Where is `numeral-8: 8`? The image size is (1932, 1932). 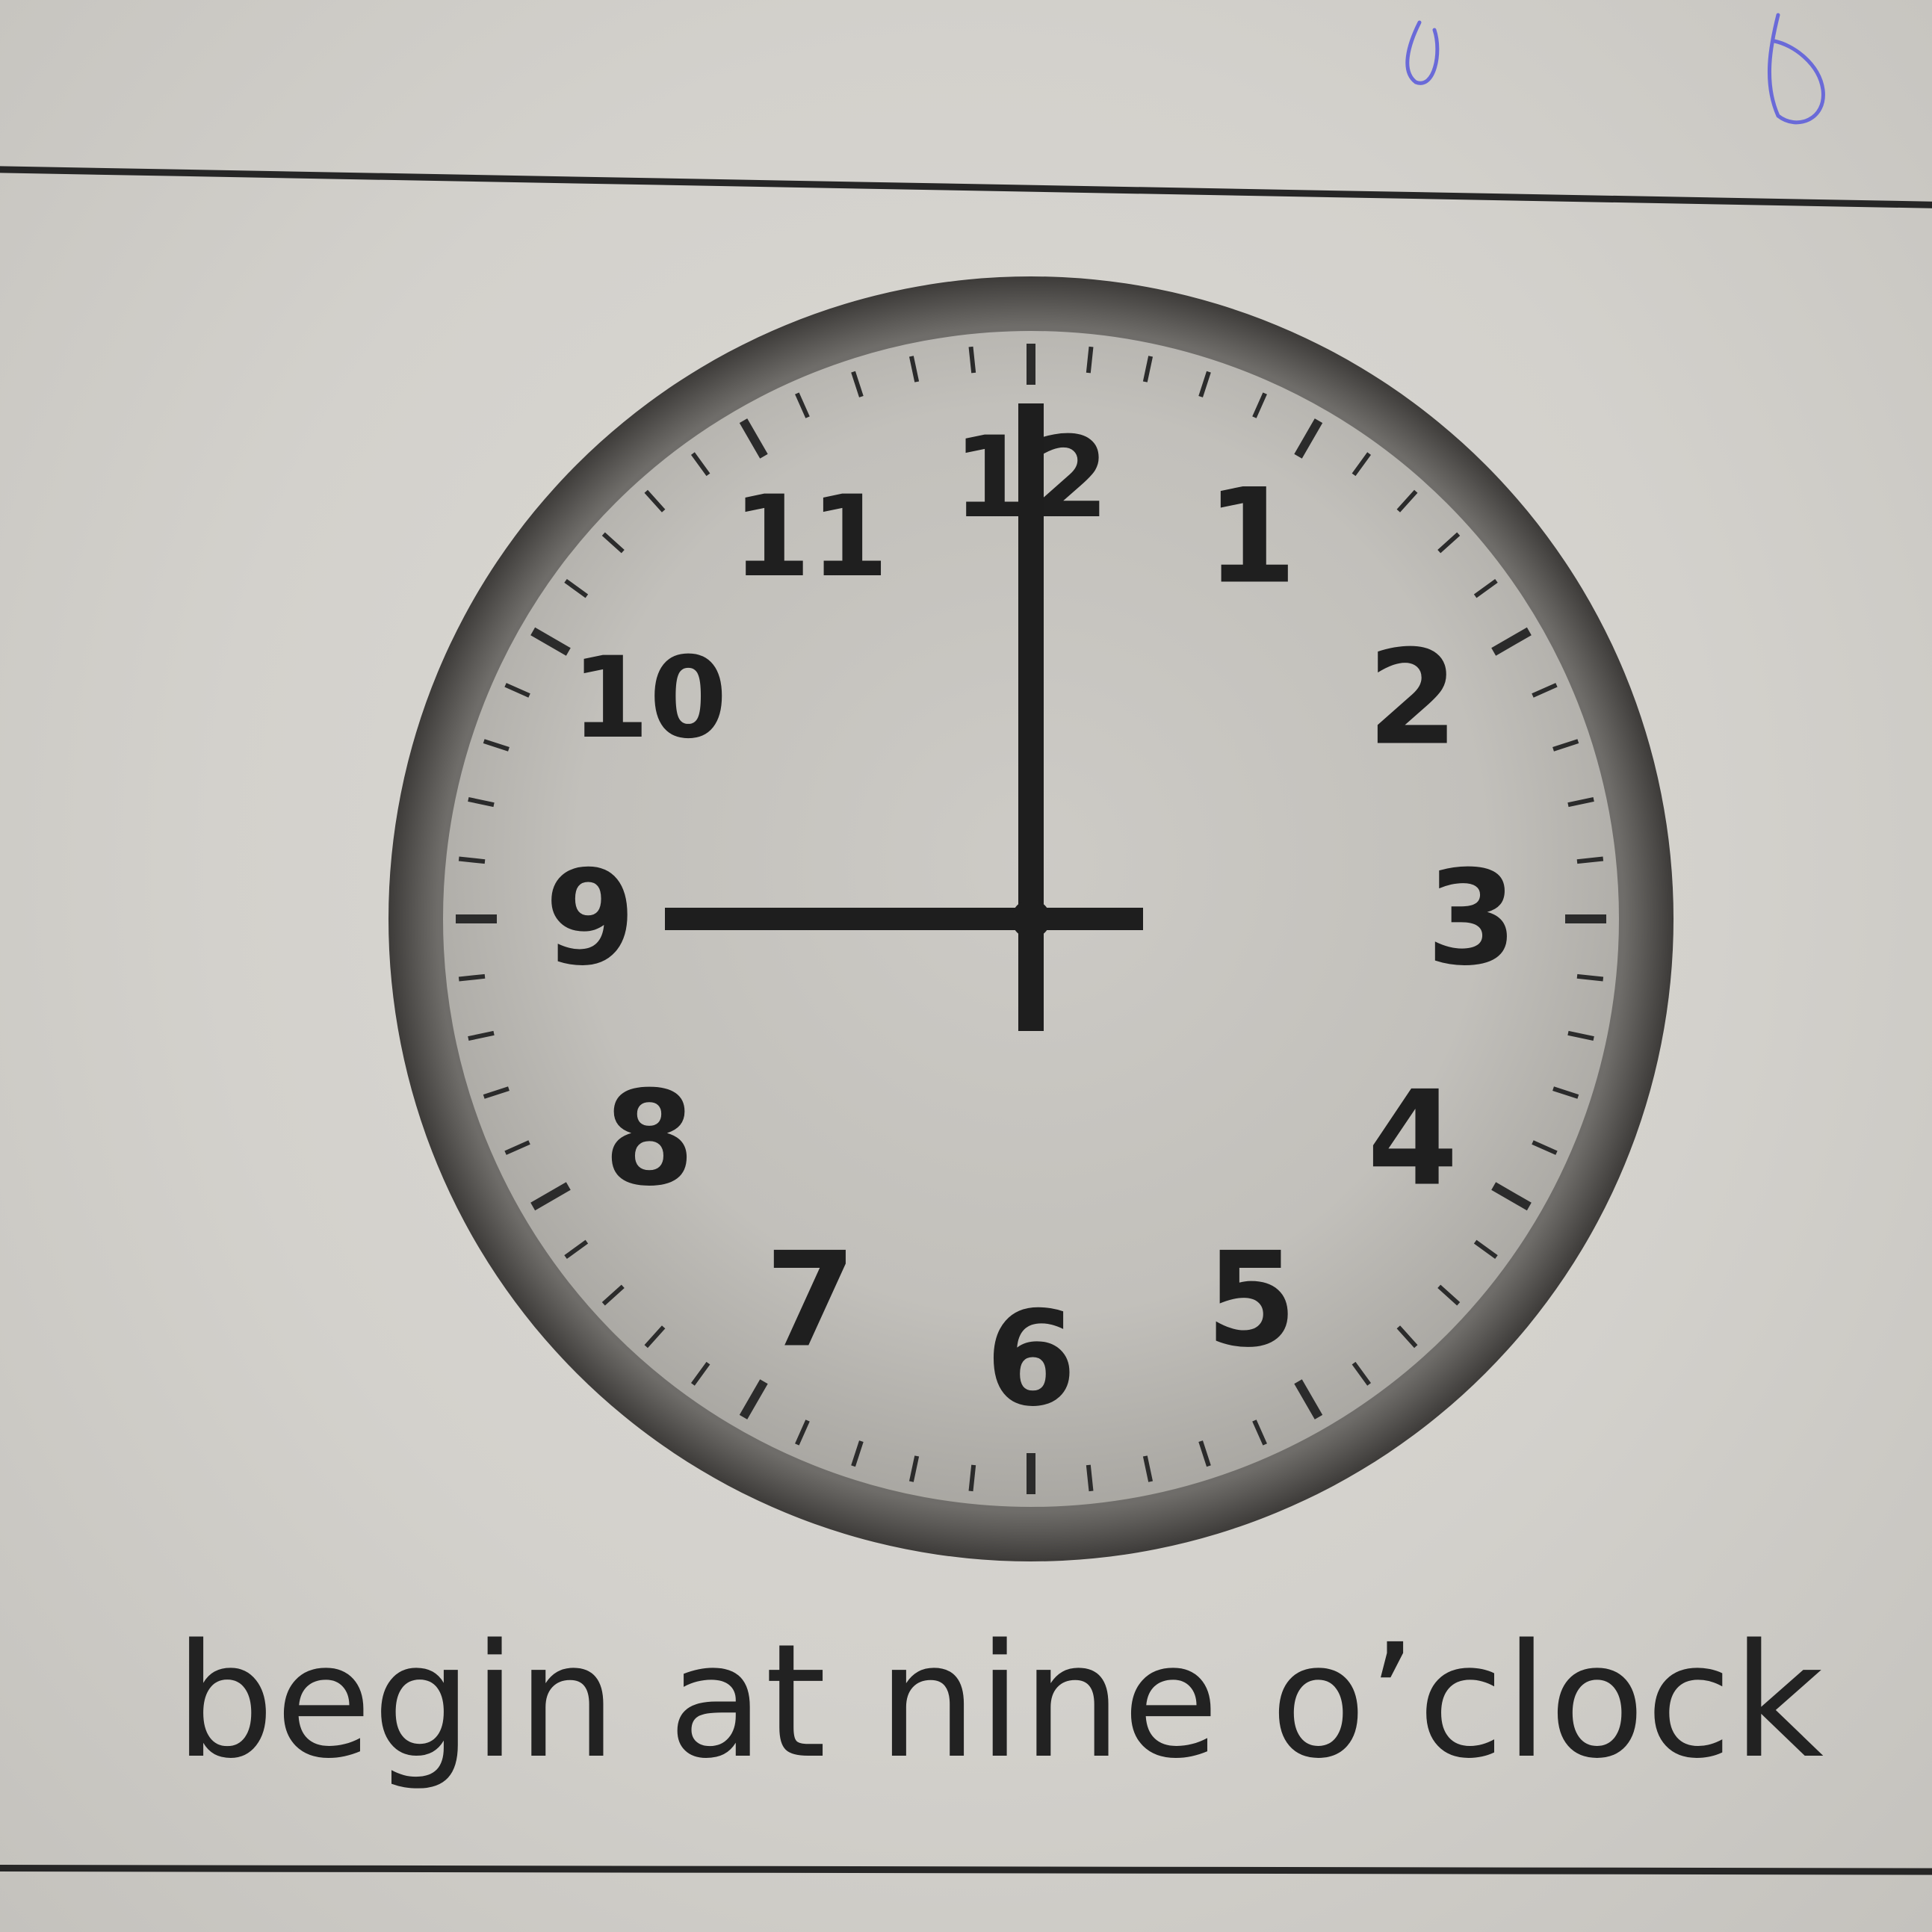
numeral-8: 8 is located at coordinates (649, 1140).